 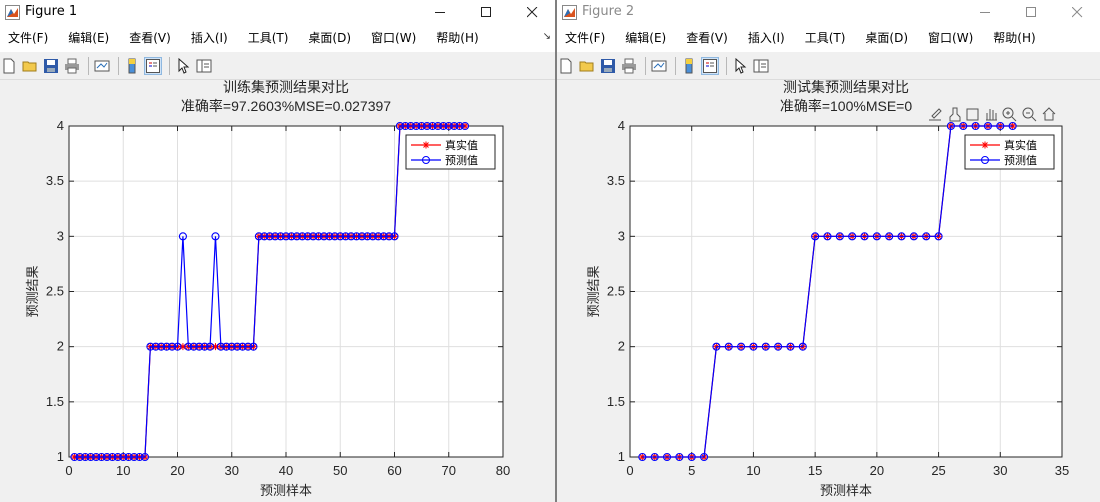 What do you see at coordinates (828, 12) in the screenshot?
I see `title-bar: Figure 2` at bounding box center [828, 12].